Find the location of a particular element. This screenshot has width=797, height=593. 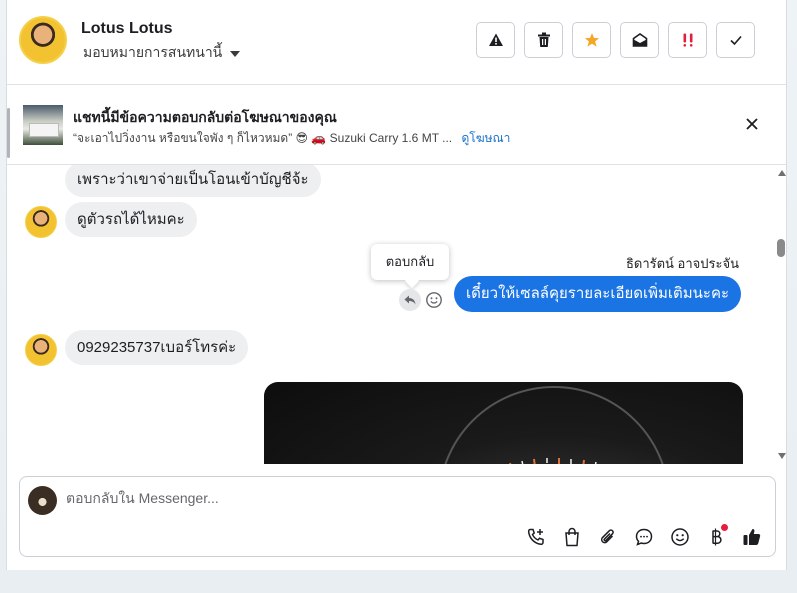

like-button is located at coordinates (752, 537).